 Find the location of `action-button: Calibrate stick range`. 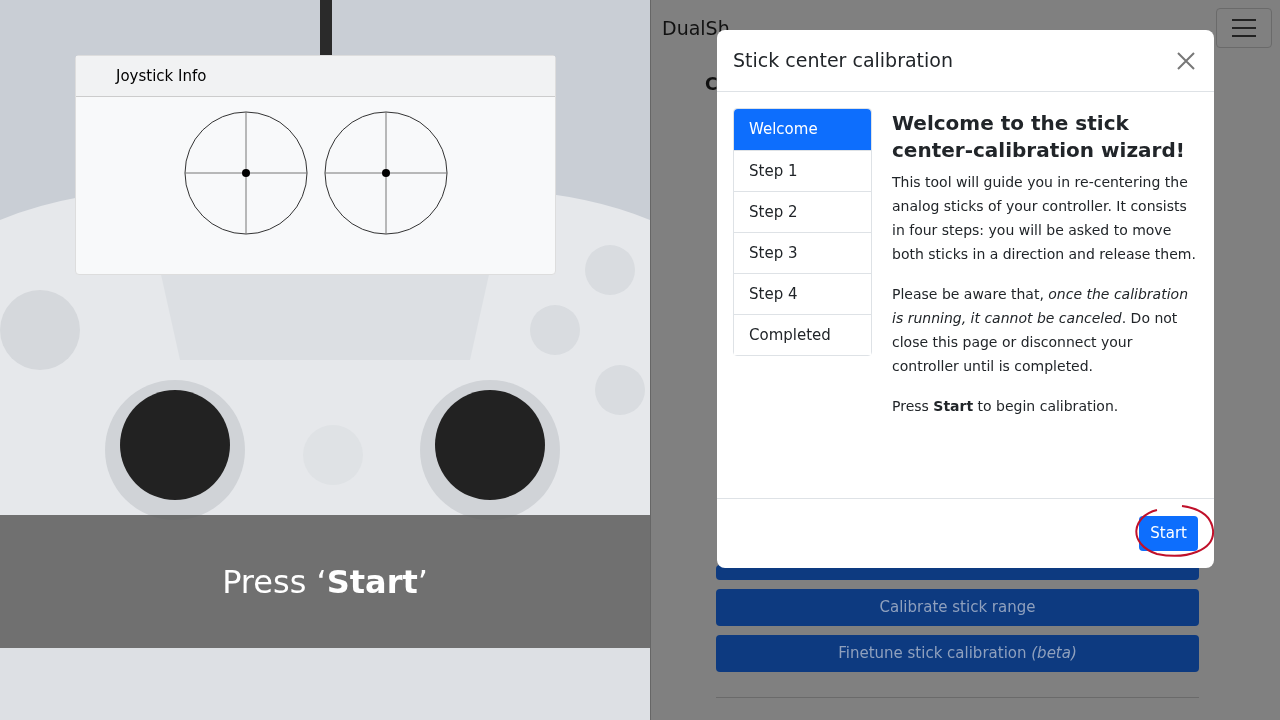

action-button: Calibrate stick range is located at coordinates (957, 607).